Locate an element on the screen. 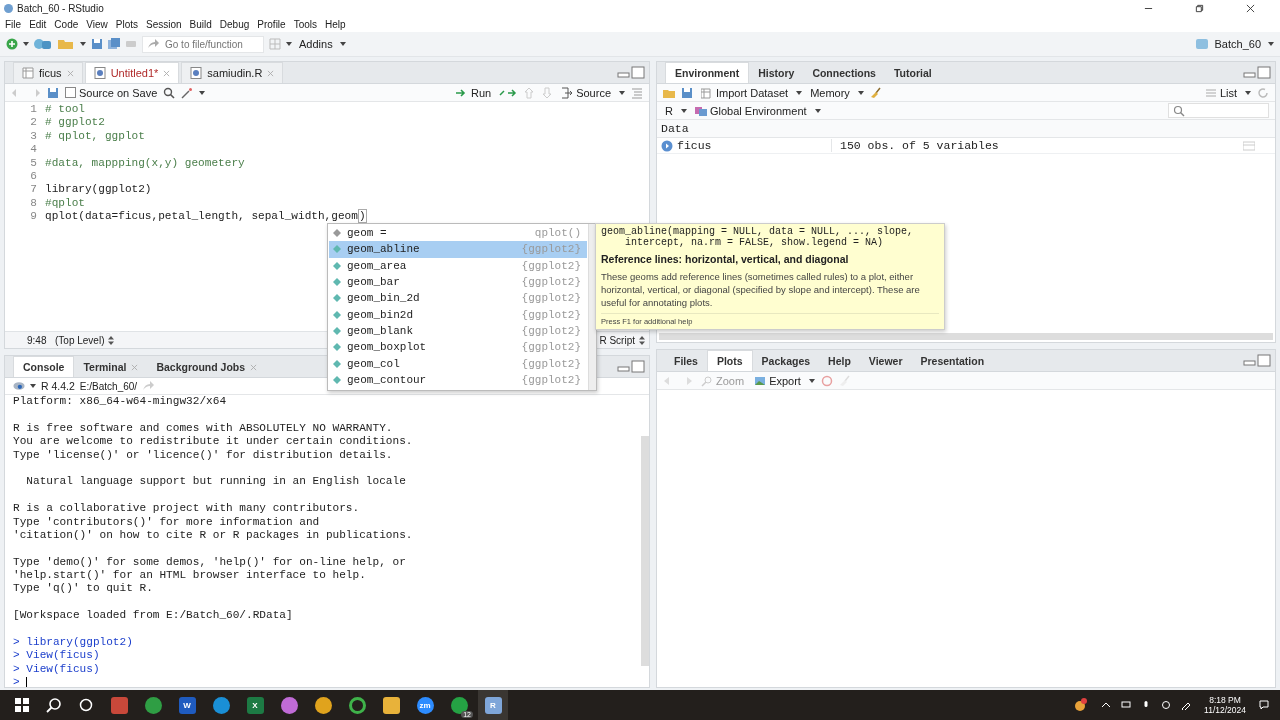 The width and height of the screenshot is (1280, 720). environment-tab: Connections is located at coordinates (844, 73).